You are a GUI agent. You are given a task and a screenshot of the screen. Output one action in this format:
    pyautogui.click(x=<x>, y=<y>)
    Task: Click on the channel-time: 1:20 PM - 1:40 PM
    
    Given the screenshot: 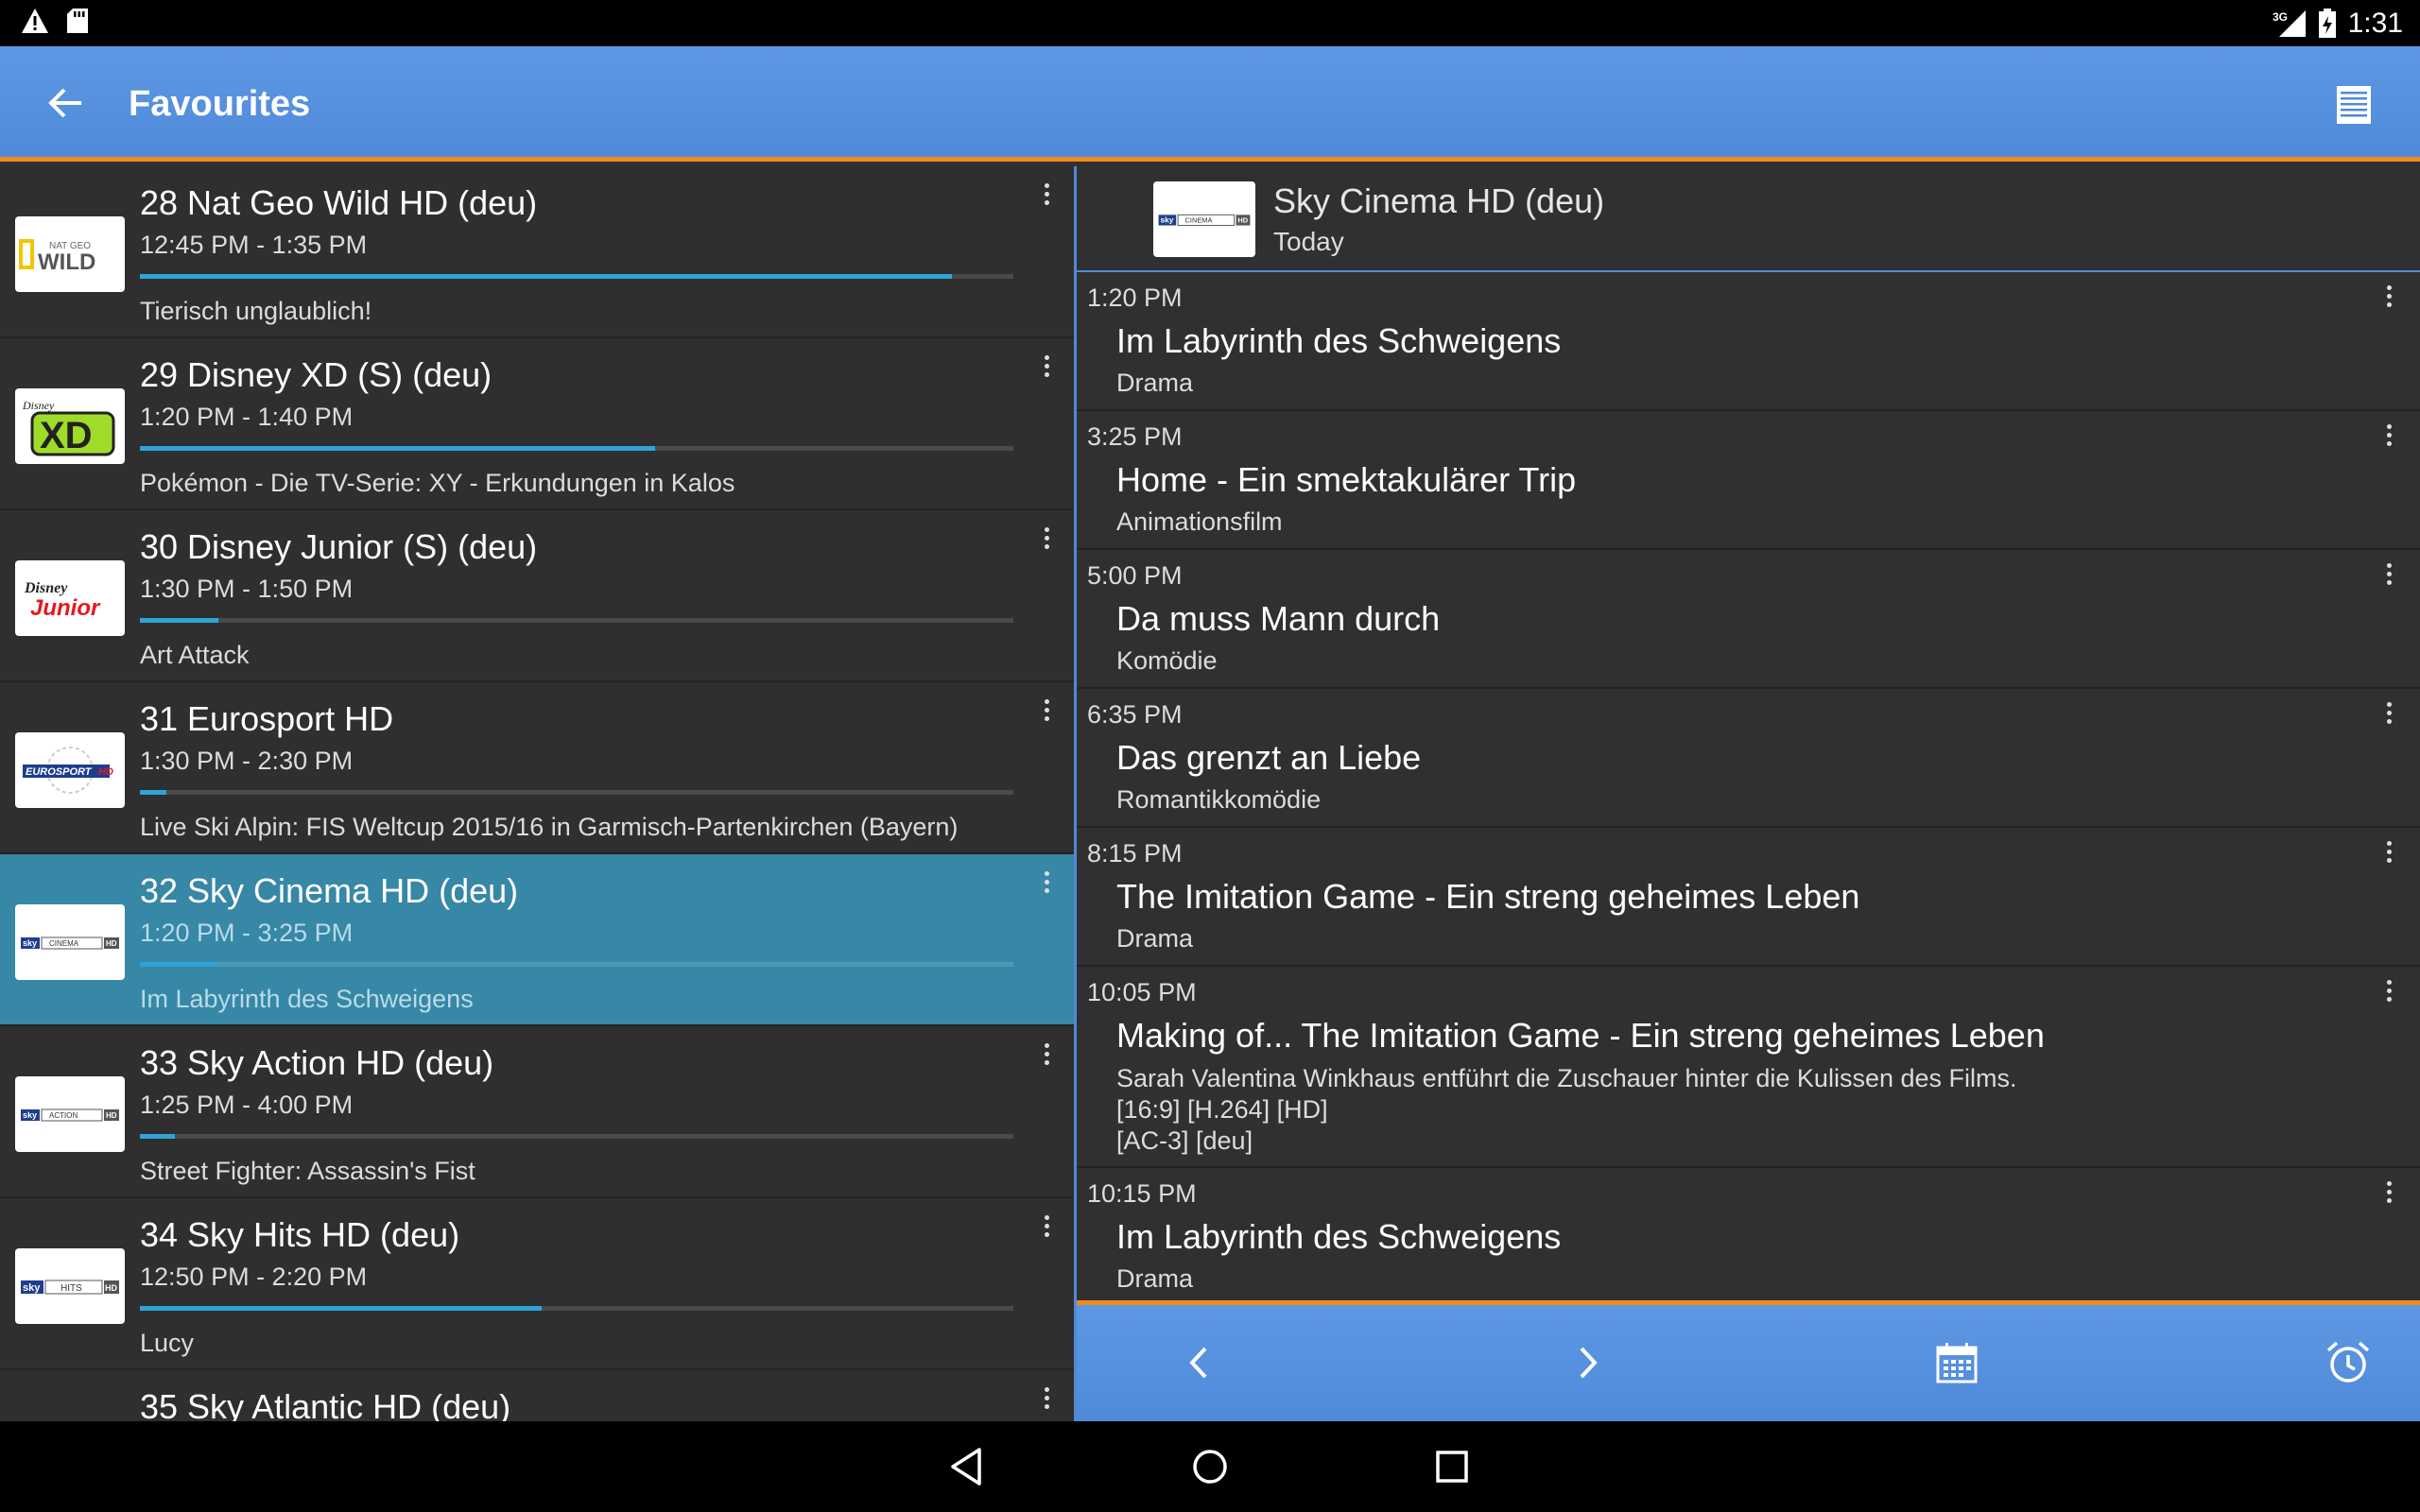 What is the action you would take?
    pyautogui.click(x=247, y=417)
    